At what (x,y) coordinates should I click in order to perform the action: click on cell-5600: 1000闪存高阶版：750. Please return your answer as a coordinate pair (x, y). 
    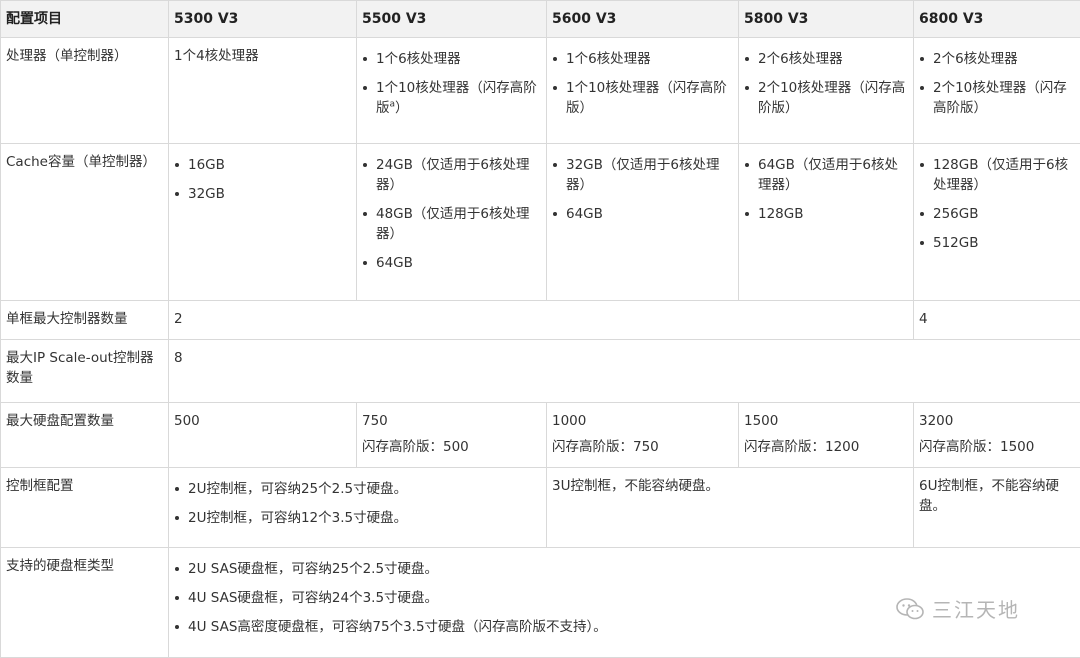
    Looking at the image, I should click on (643, 435).